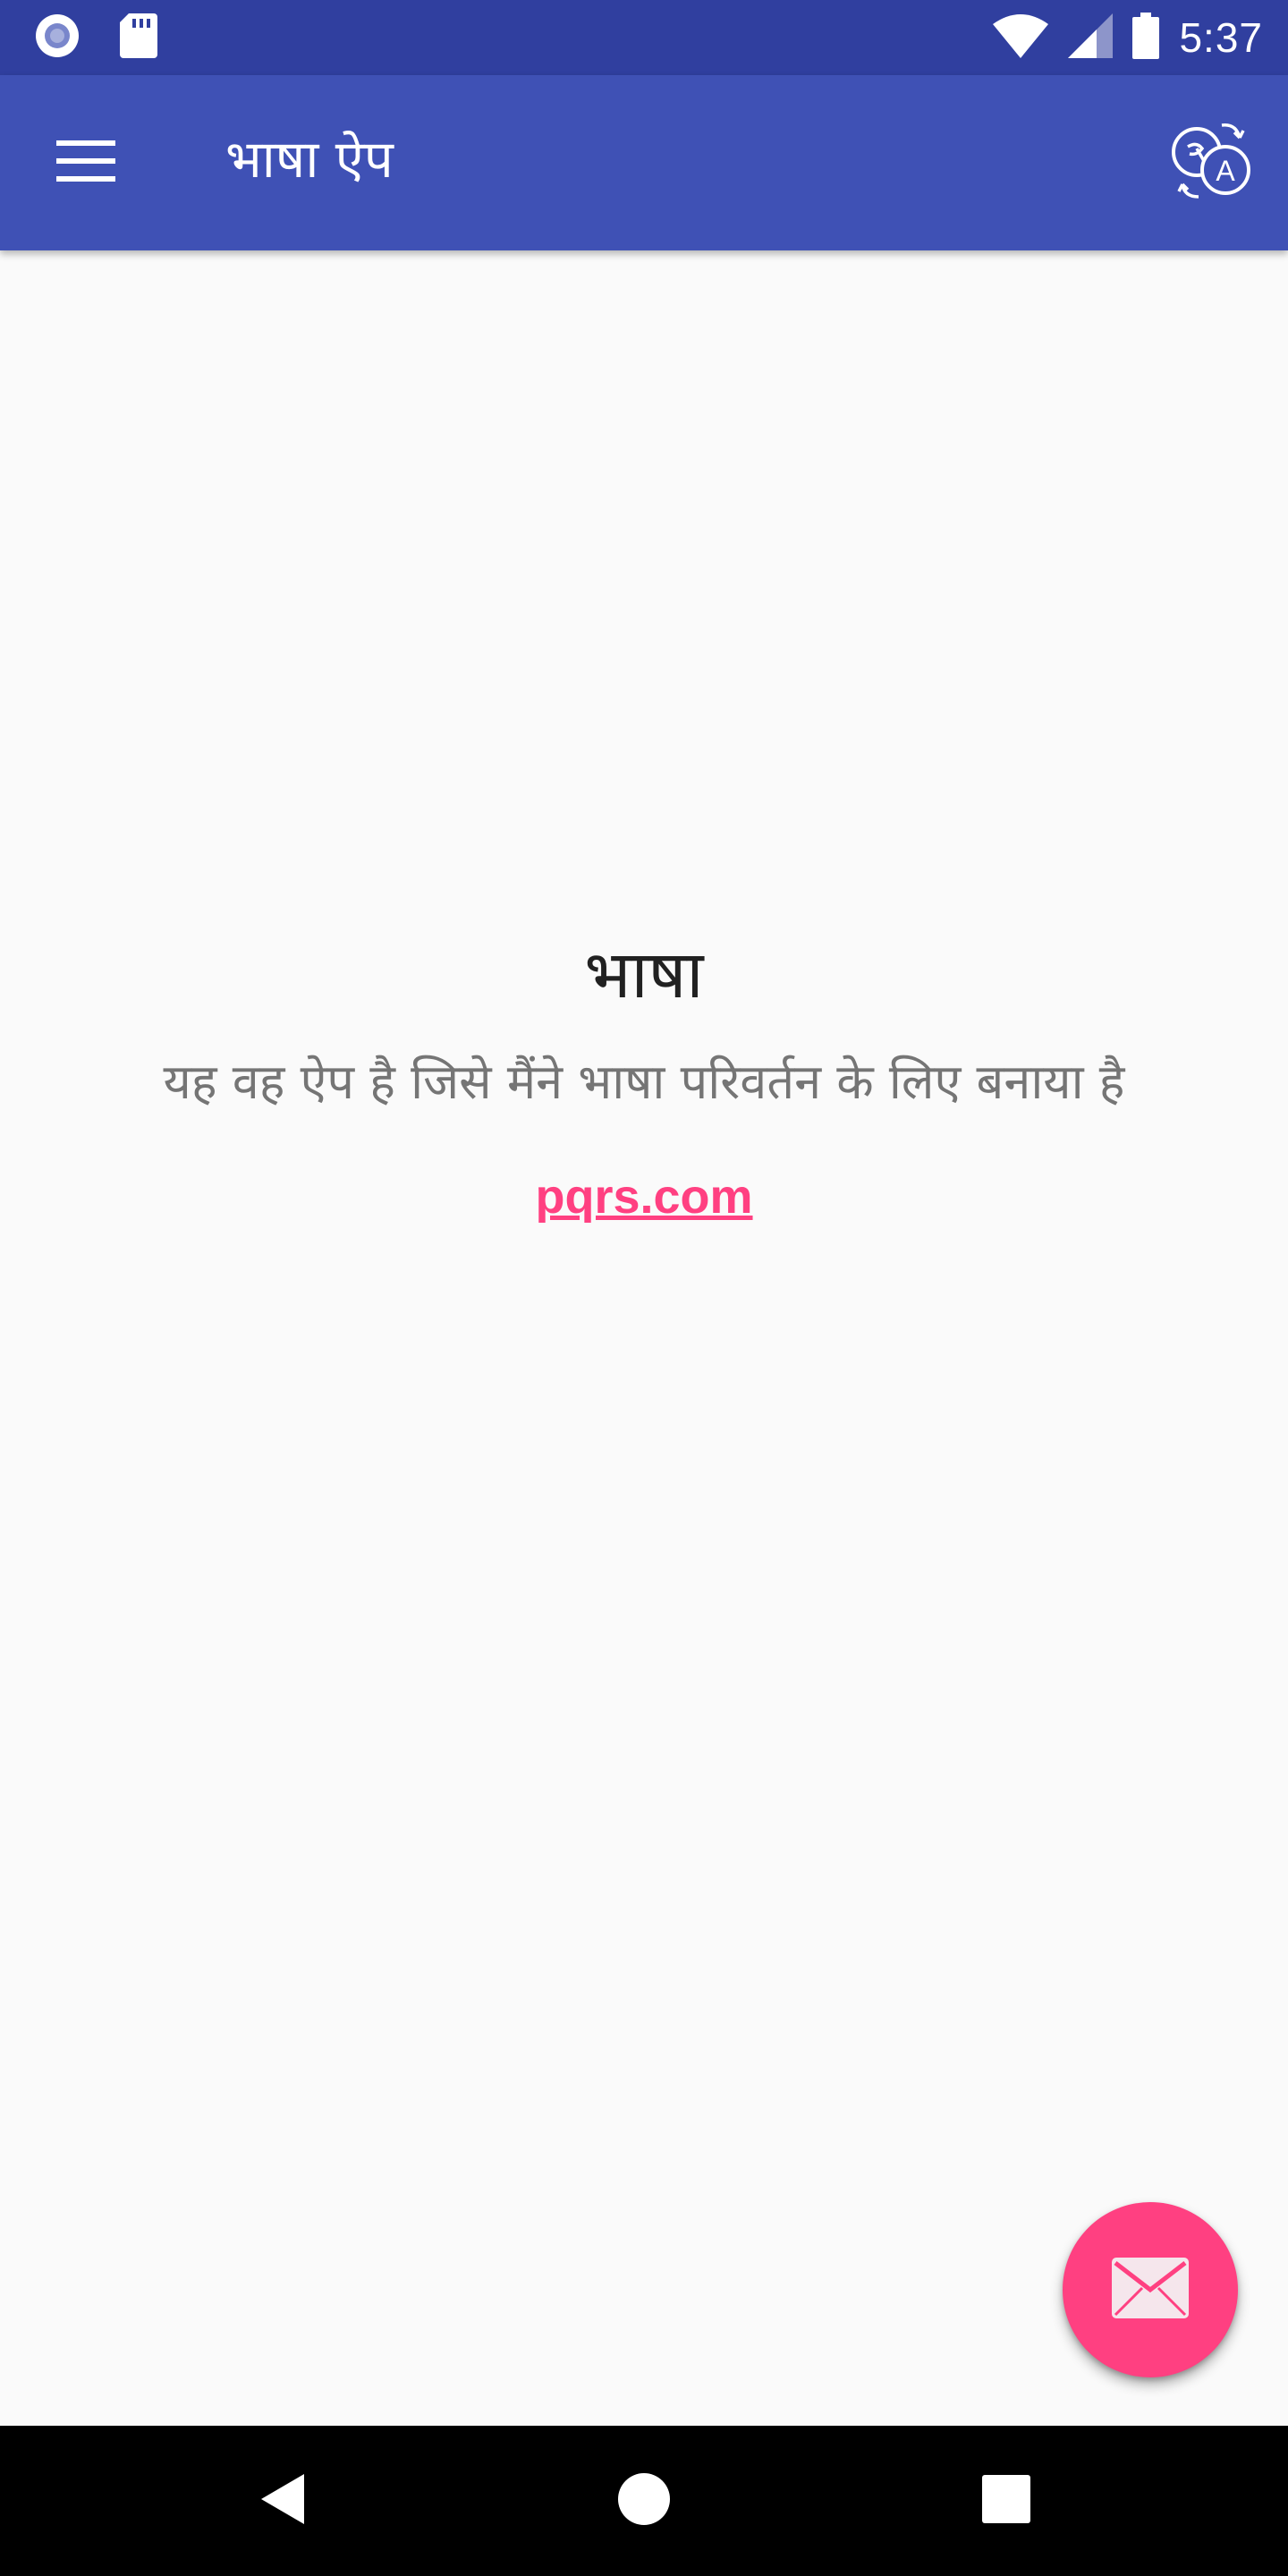 The width and height of the screenshot is (1288, 2576). What do you see at coordinates (1146, 38) in the screenshot?
I see `battery-icon` at bounding box center [1146, 38].